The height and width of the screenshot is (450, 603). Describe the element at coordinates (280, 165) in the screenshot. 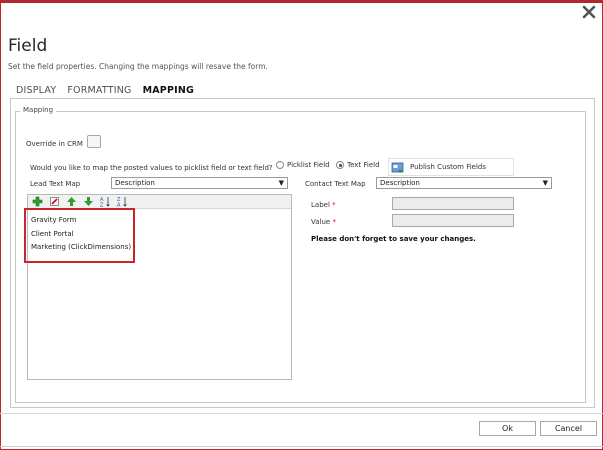

I see `radio-button` at that location.